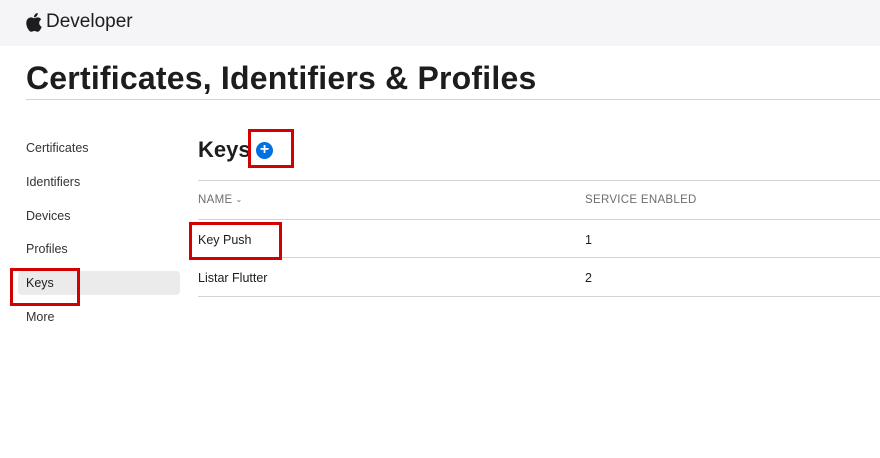 The width and height of the screenshot is (880, 458). What do you see at coordinates (99, 317) in the screenshot?
I see `sidebar-item-more: More` at bounding box center [99, 317].